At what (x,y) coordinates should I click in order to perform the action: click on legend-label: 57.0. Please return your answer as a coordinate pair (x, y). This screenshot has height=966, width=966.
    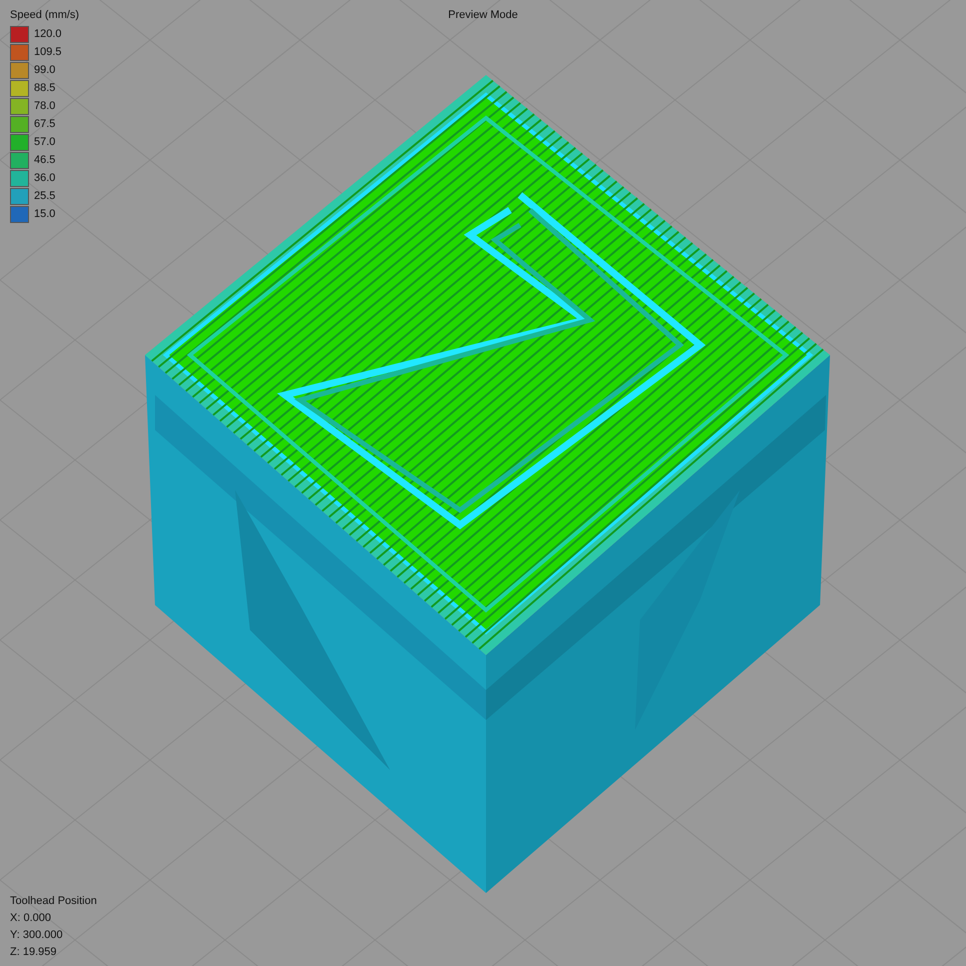
    Looking at the image, I should click on (45, 142).